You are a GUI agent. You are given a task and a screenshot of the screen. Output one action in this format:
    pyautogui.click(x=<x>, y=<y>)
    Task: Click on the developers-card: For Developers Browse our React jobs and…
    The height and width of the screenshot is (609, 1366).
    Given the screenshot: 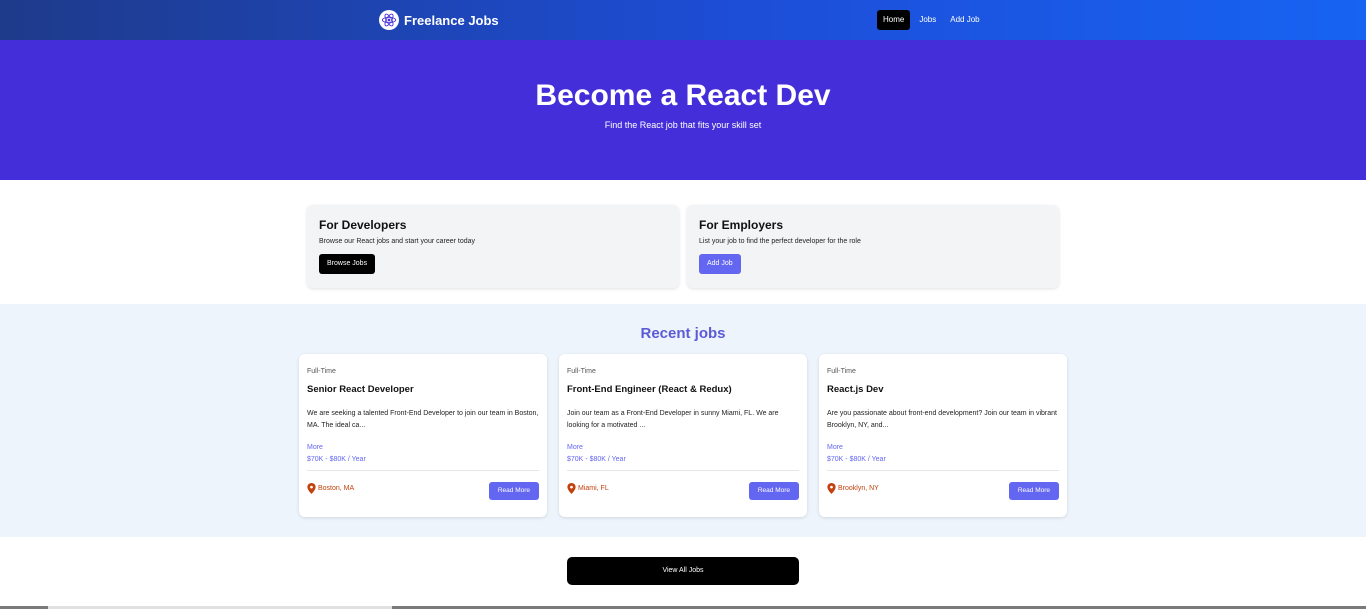 What is the action you would take?
    pyautogui.click(x=493, y=246)
    